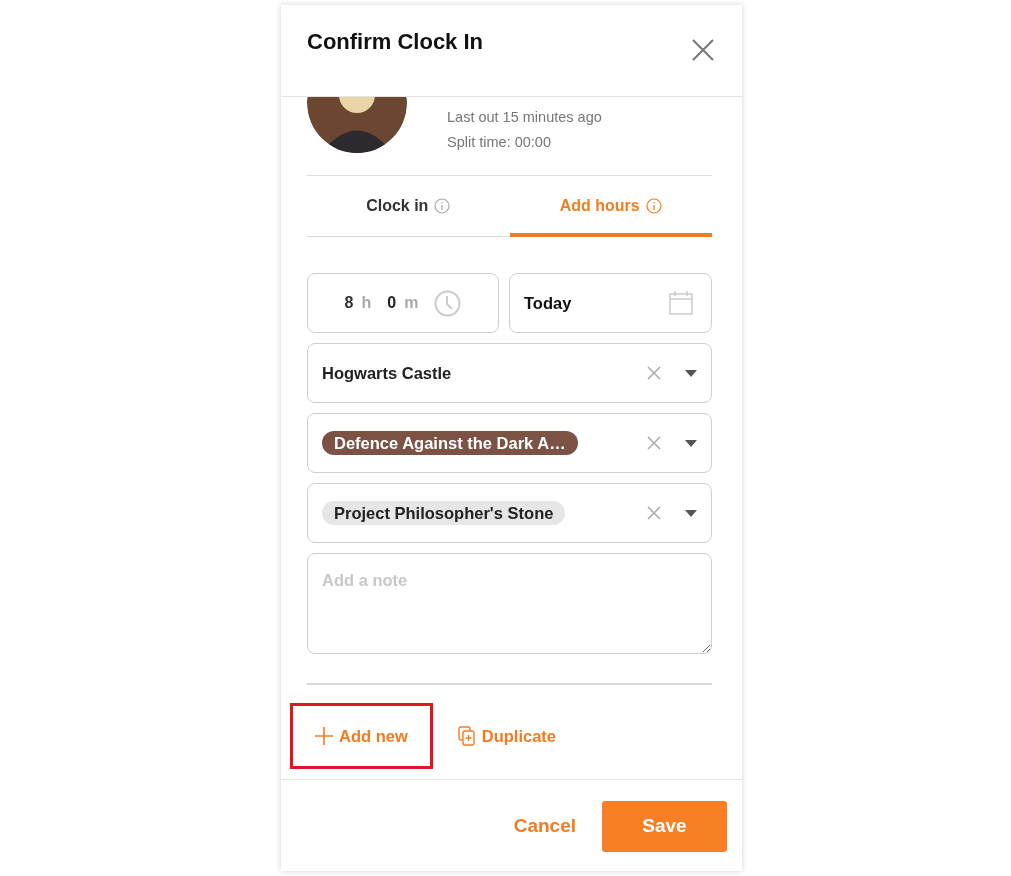  What do you see at coordinates (466, 736) in the screenshot?
I see `duplicate-icon` at bounding box center [466, 736].